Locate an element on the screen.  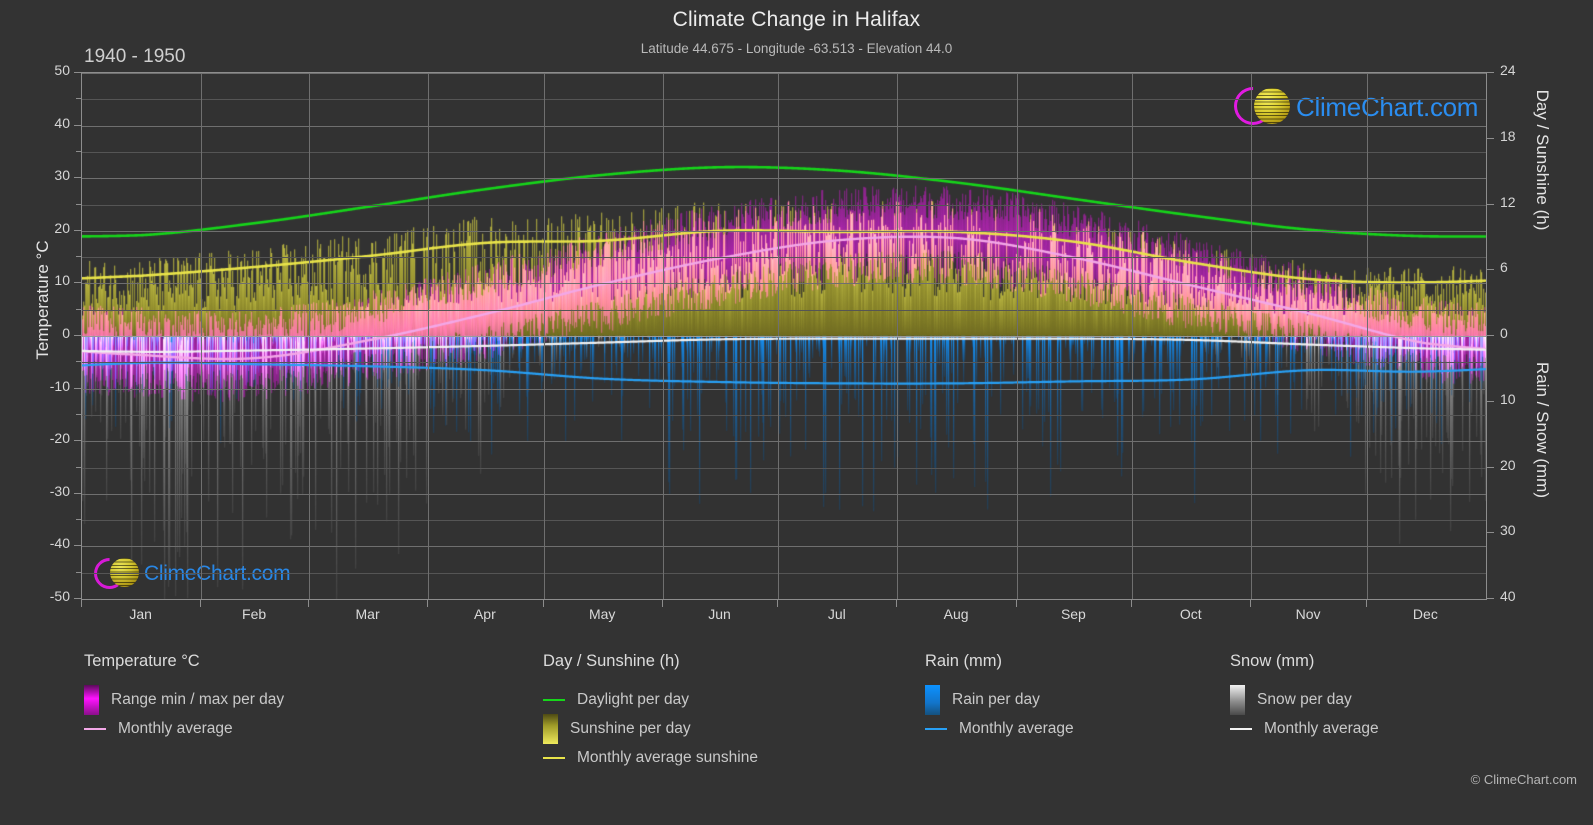
legend-heading: Day / Sunshine (h) is located at coordinates (611, 661).